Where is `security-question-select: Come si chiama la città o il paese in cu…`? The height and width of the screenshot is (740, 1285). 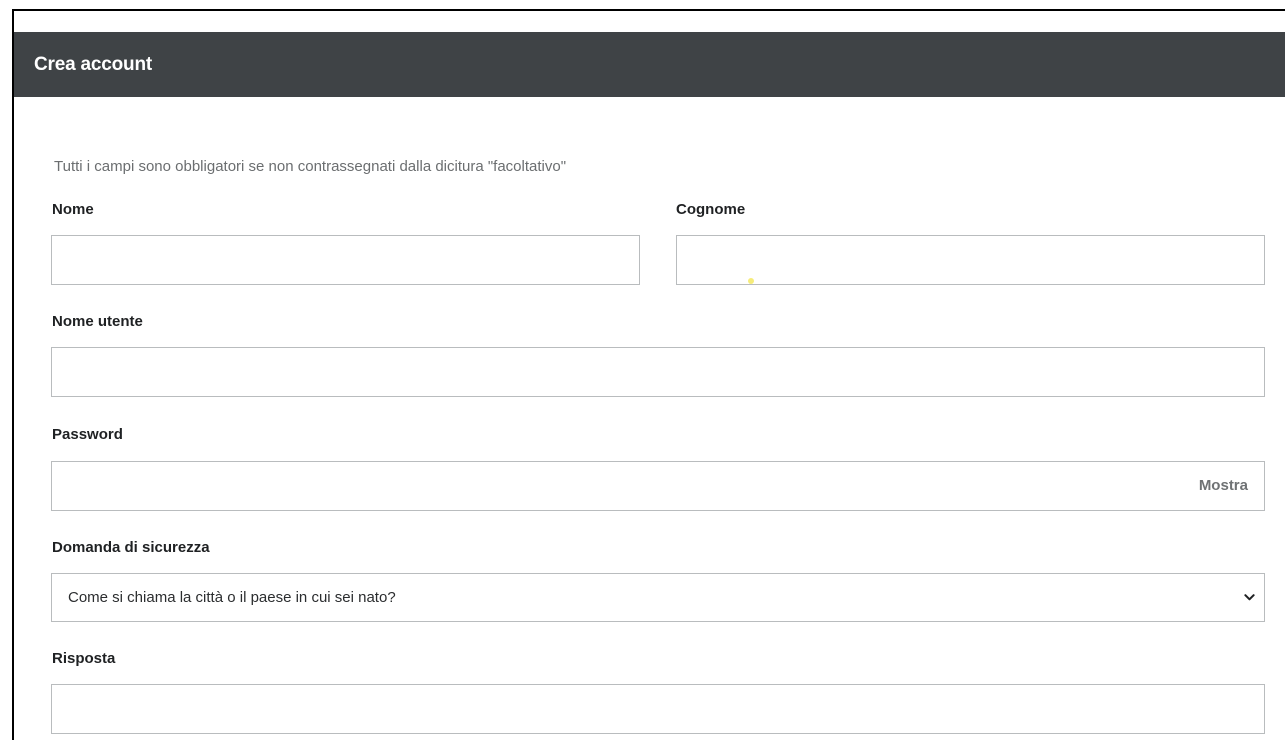
security-question-select: Come si chiama la città o il paese in cu… is located at coordinates (658, 597).